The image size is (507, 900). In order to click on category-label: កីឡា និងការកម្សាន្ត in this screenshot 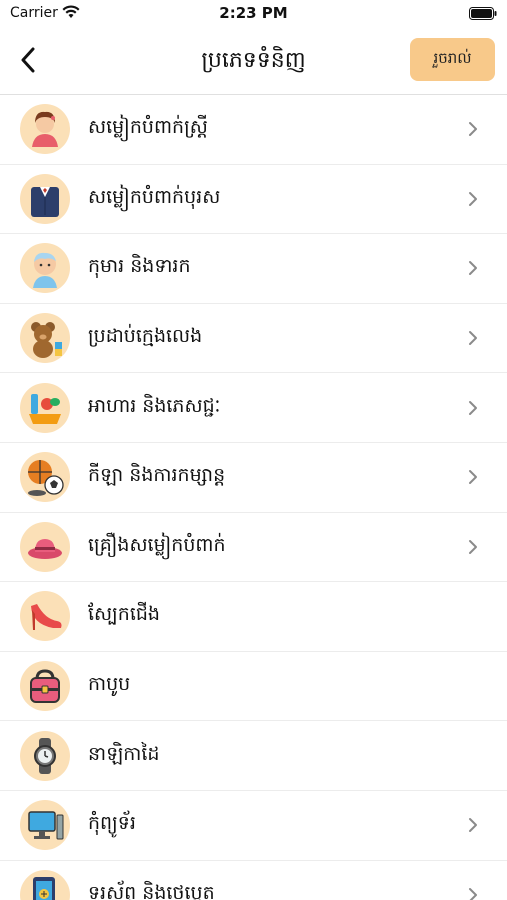, I will do `click(157, 475)`.